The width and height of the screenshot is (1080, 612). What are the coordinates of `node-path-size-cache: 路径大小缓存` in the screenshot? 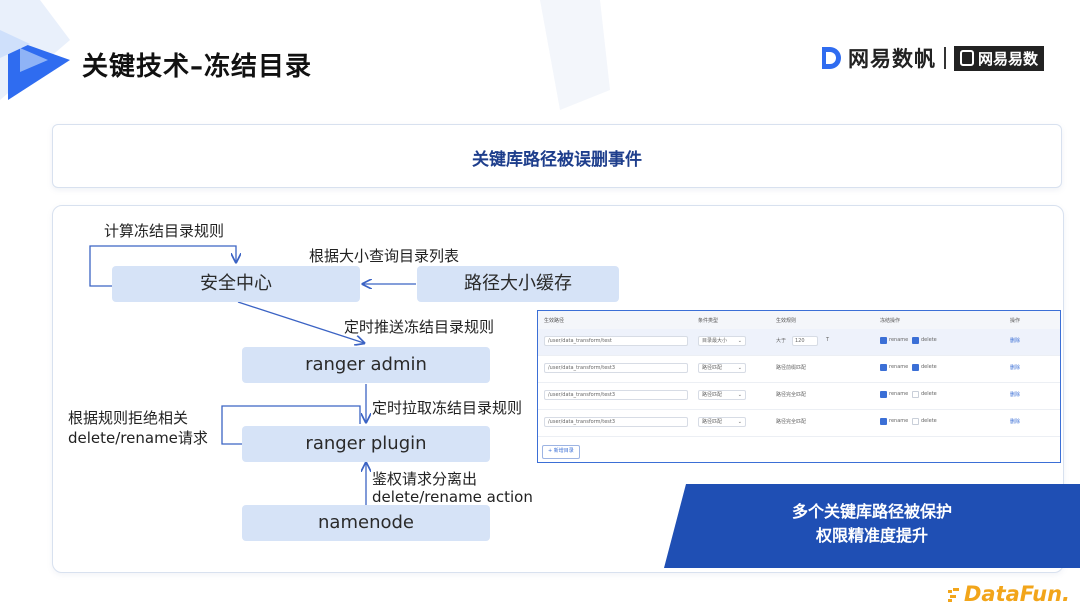 It's located at (518, 284).